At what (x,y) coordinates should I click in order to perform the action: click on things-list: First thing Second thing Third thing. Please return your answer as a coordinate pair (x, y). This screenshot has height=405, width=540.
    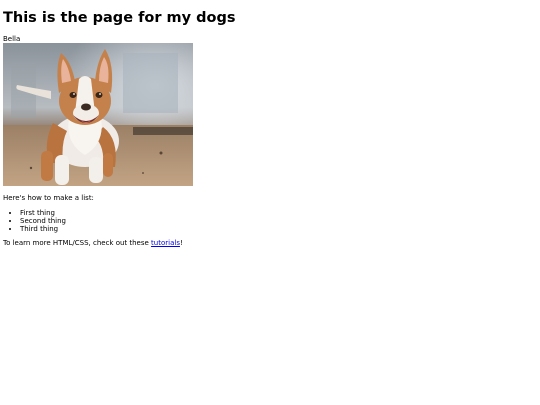
    Looking at the image, I should click on (270, 221).